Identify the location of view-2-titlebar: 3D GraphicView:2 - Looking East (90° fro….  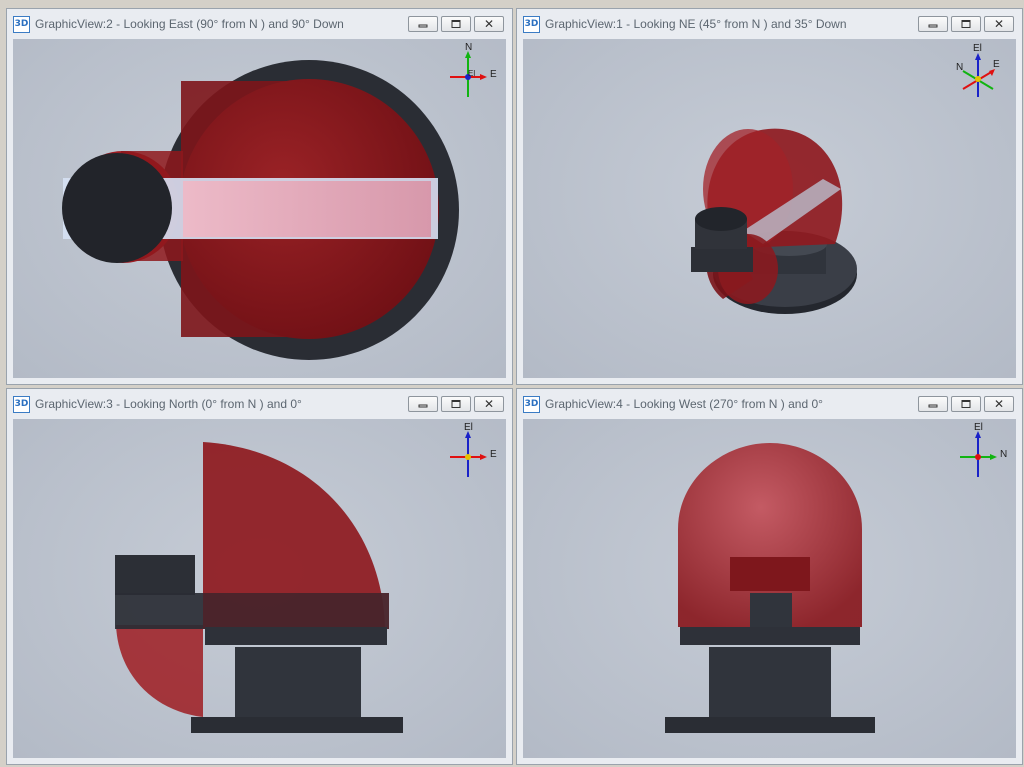
(259, 24).